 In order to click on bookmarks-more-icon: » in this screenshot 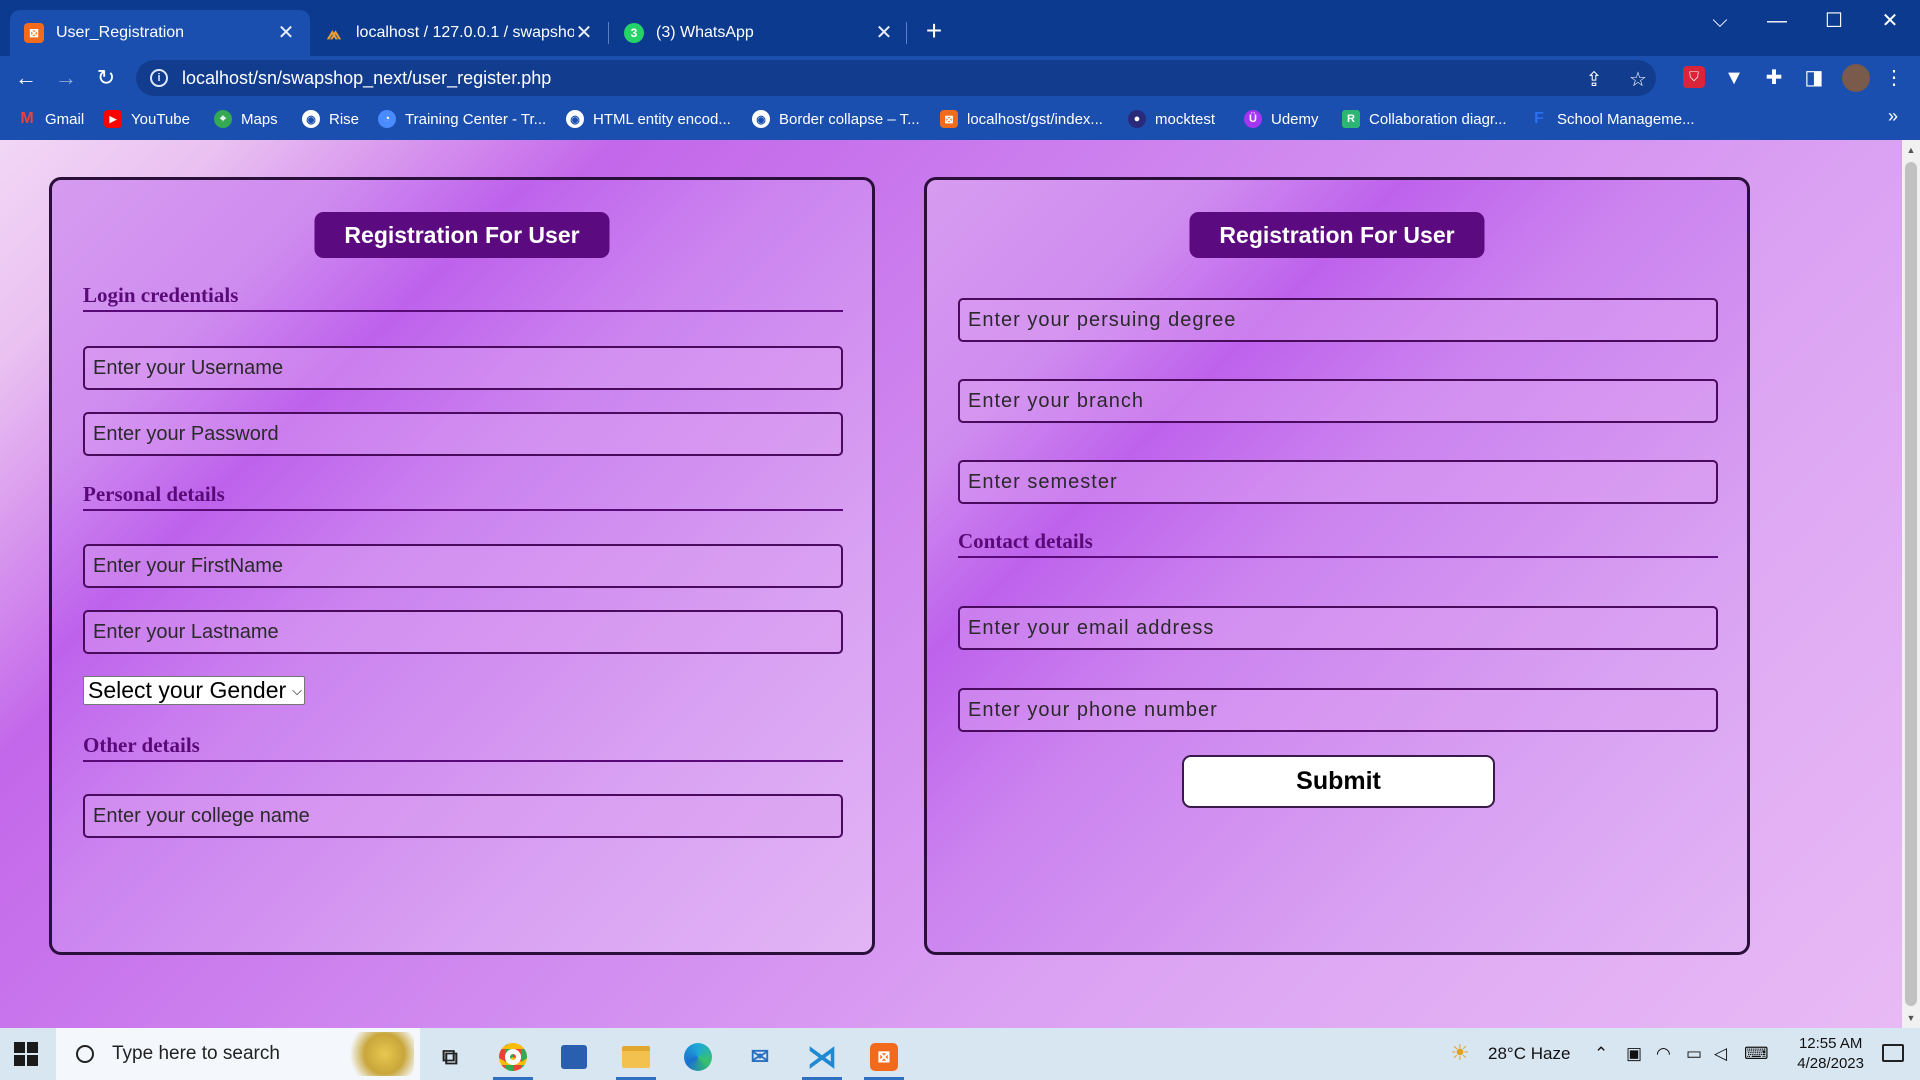, I will do `click(1893, 116)`.